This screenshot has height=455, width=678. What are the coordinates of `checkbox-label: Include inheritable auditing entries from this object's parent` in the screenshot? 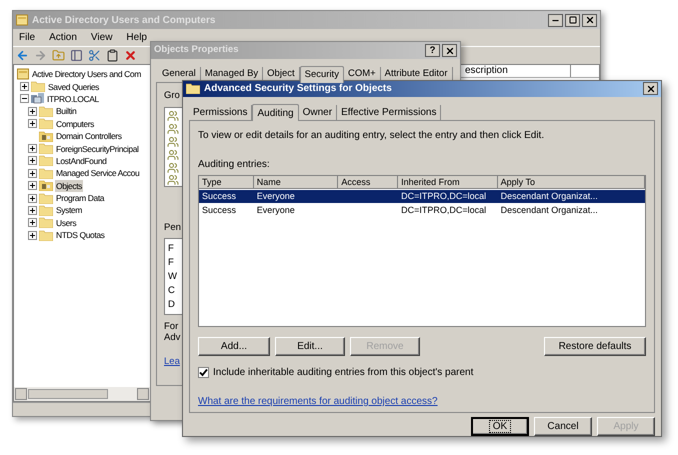 It's located at (343, 373).